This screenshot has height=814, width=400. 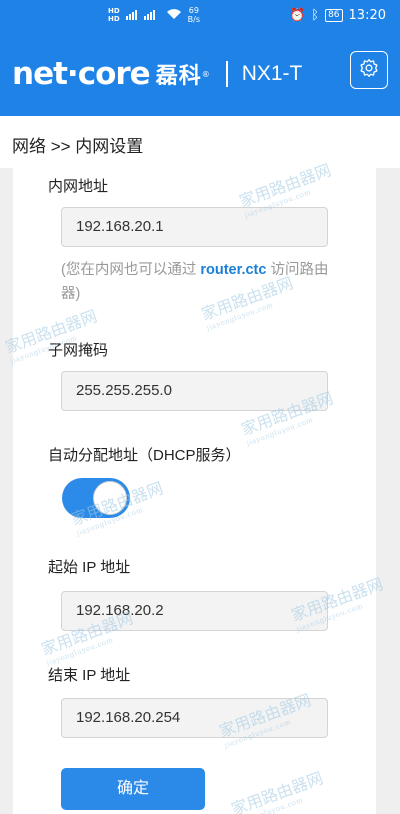 What do you see at coordinates (89, 675) in the screenshot?
I see `end-ip-label: 结束 IP 地址` at bounding box center [89, 675].